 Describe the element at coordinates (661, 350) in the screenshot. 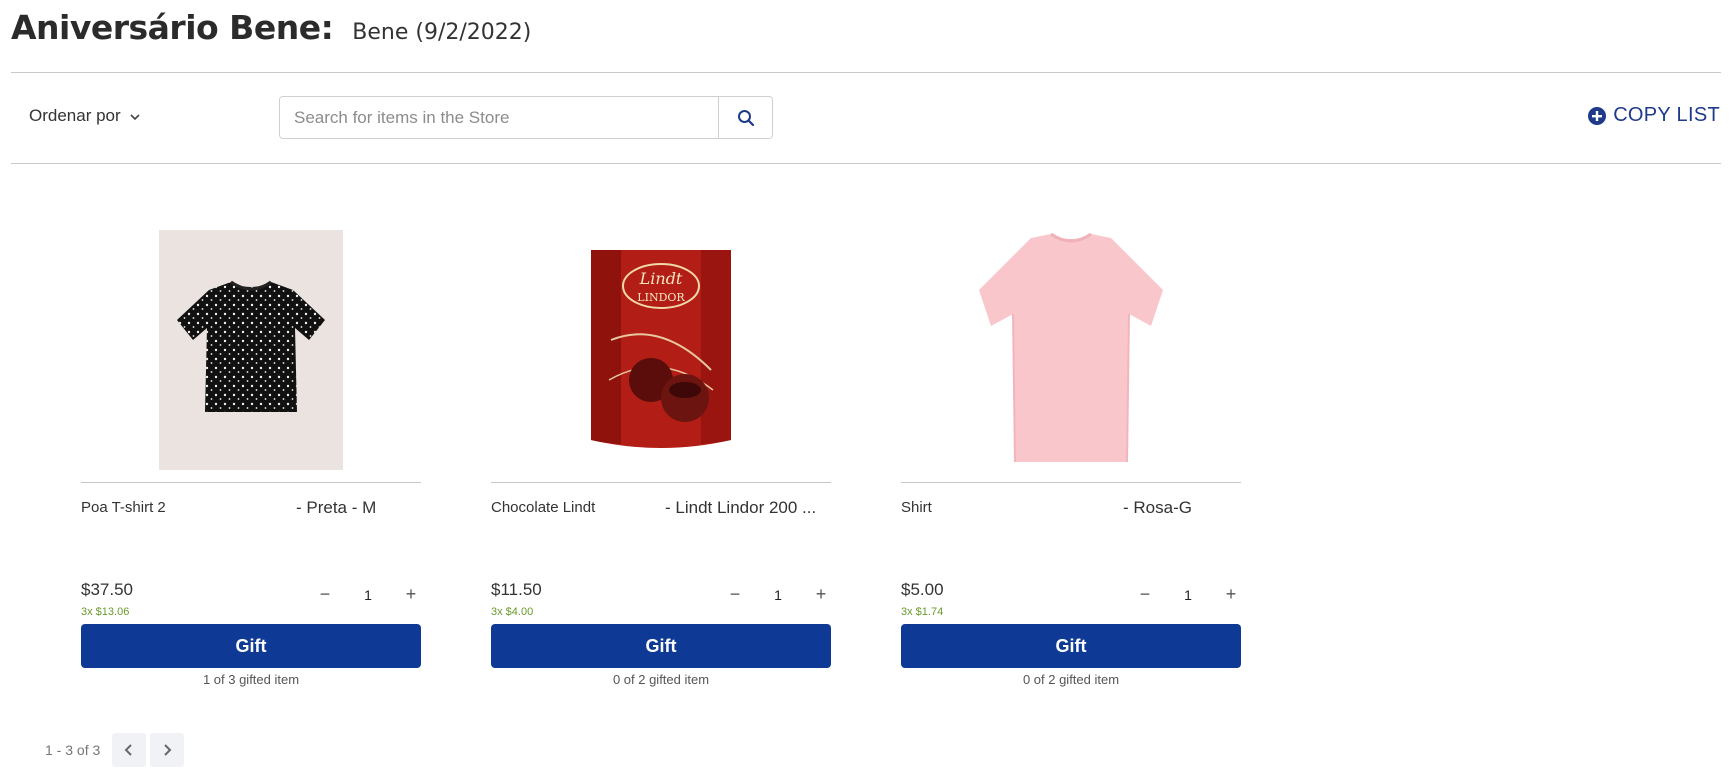

I see `lindt-chocolate-box-image: Lindt LINDOR` at that location.